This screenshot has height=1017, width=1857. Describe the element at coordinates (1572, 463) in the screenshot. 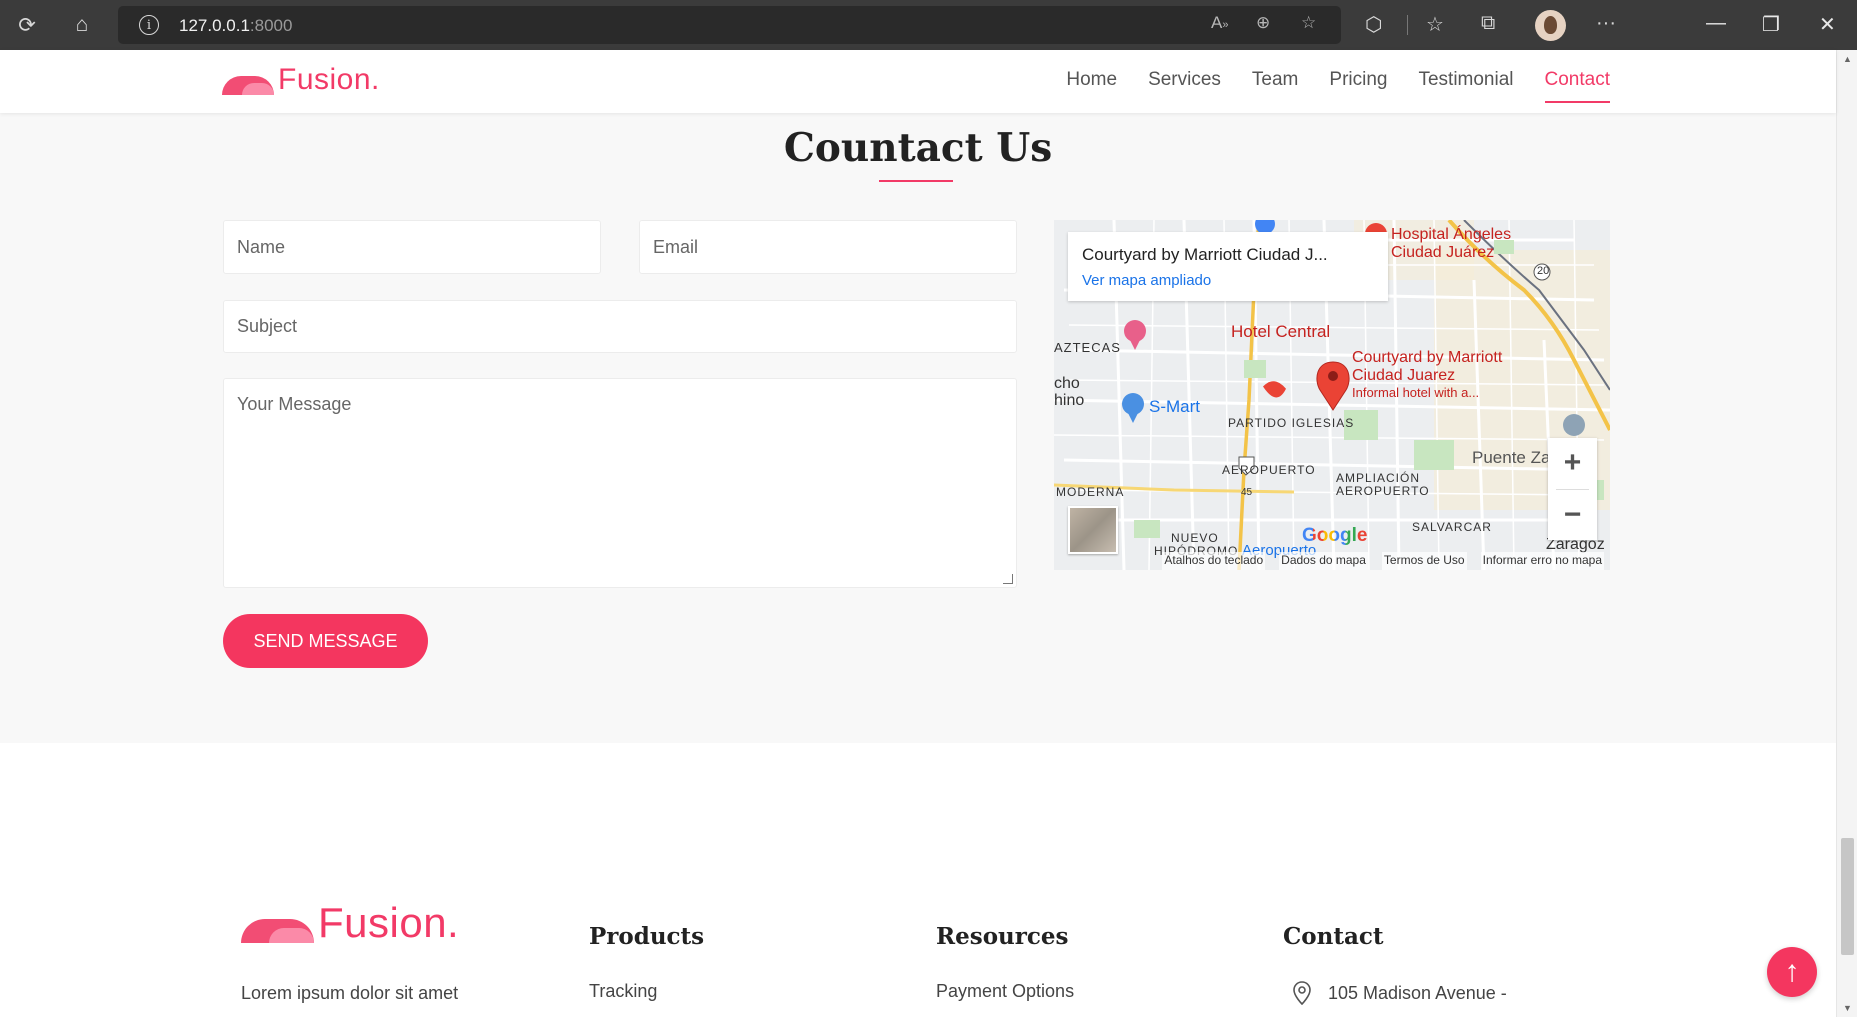

I see `zoom-in-button: +` at that location.